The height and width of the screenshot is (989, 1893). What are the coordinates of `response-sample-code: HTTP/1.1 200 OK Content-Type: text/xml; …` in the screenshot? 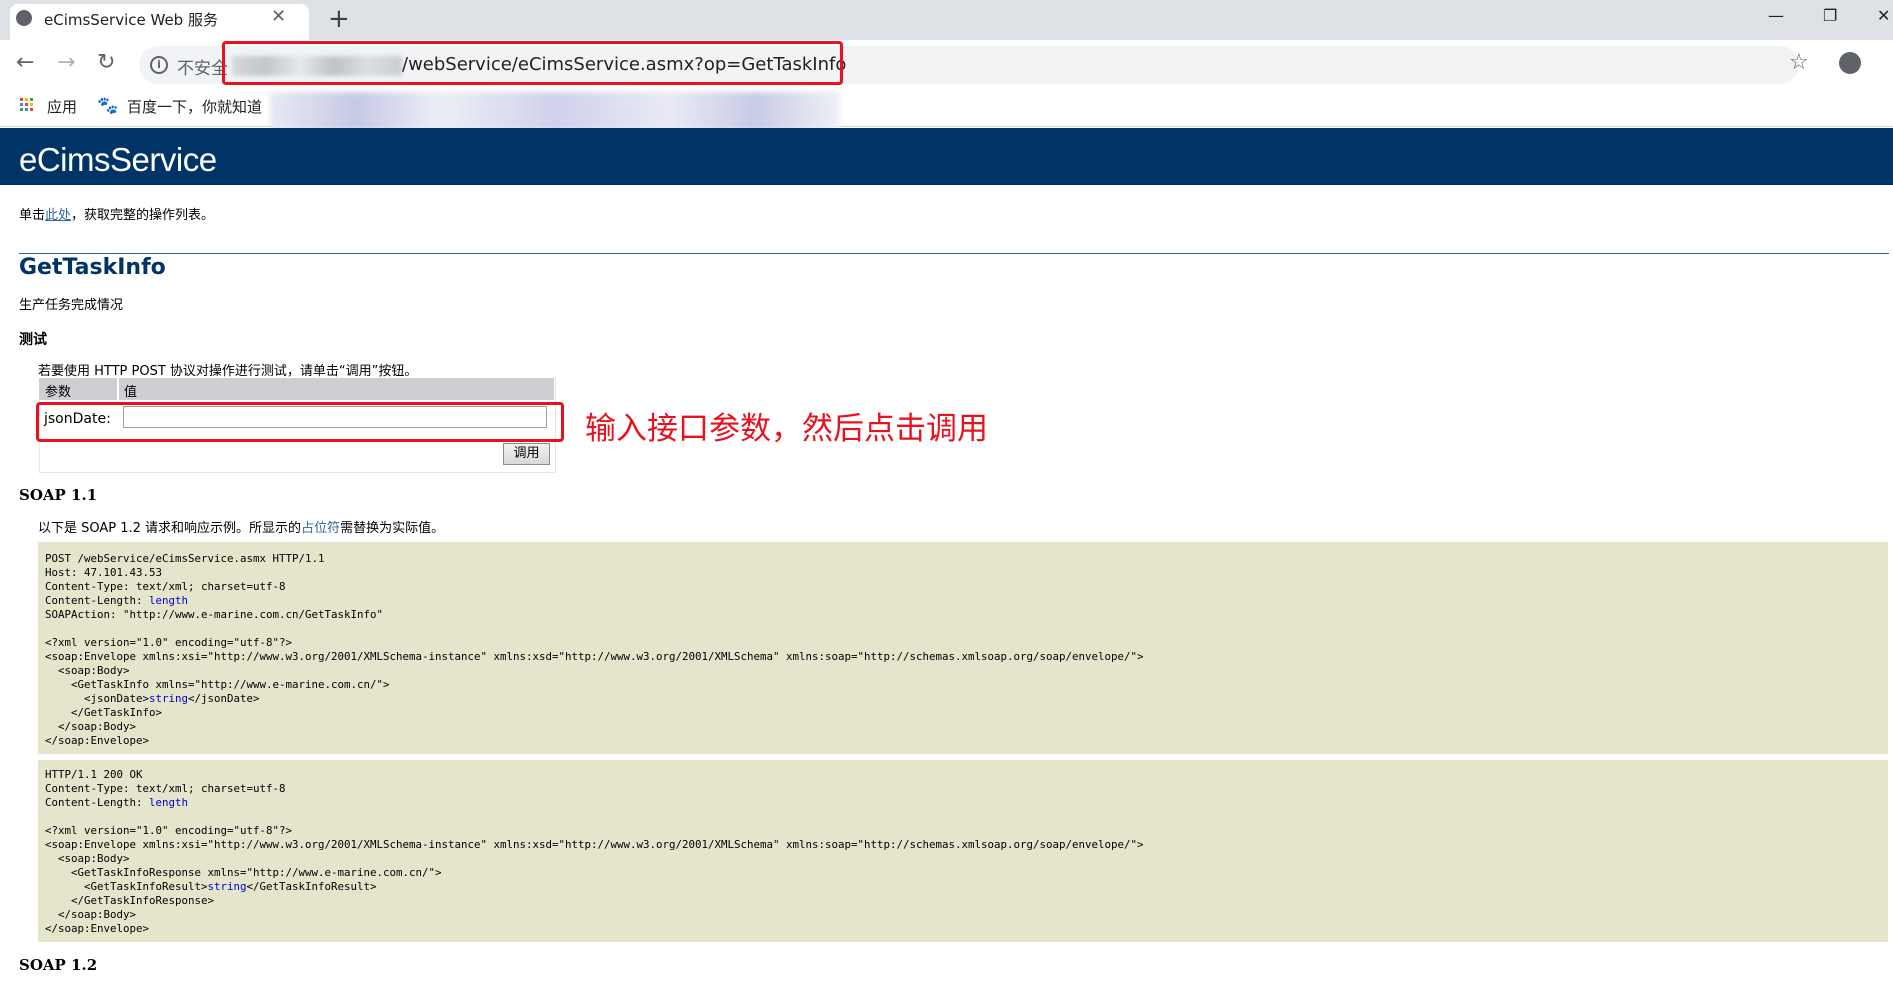 It's located at (594, 852).